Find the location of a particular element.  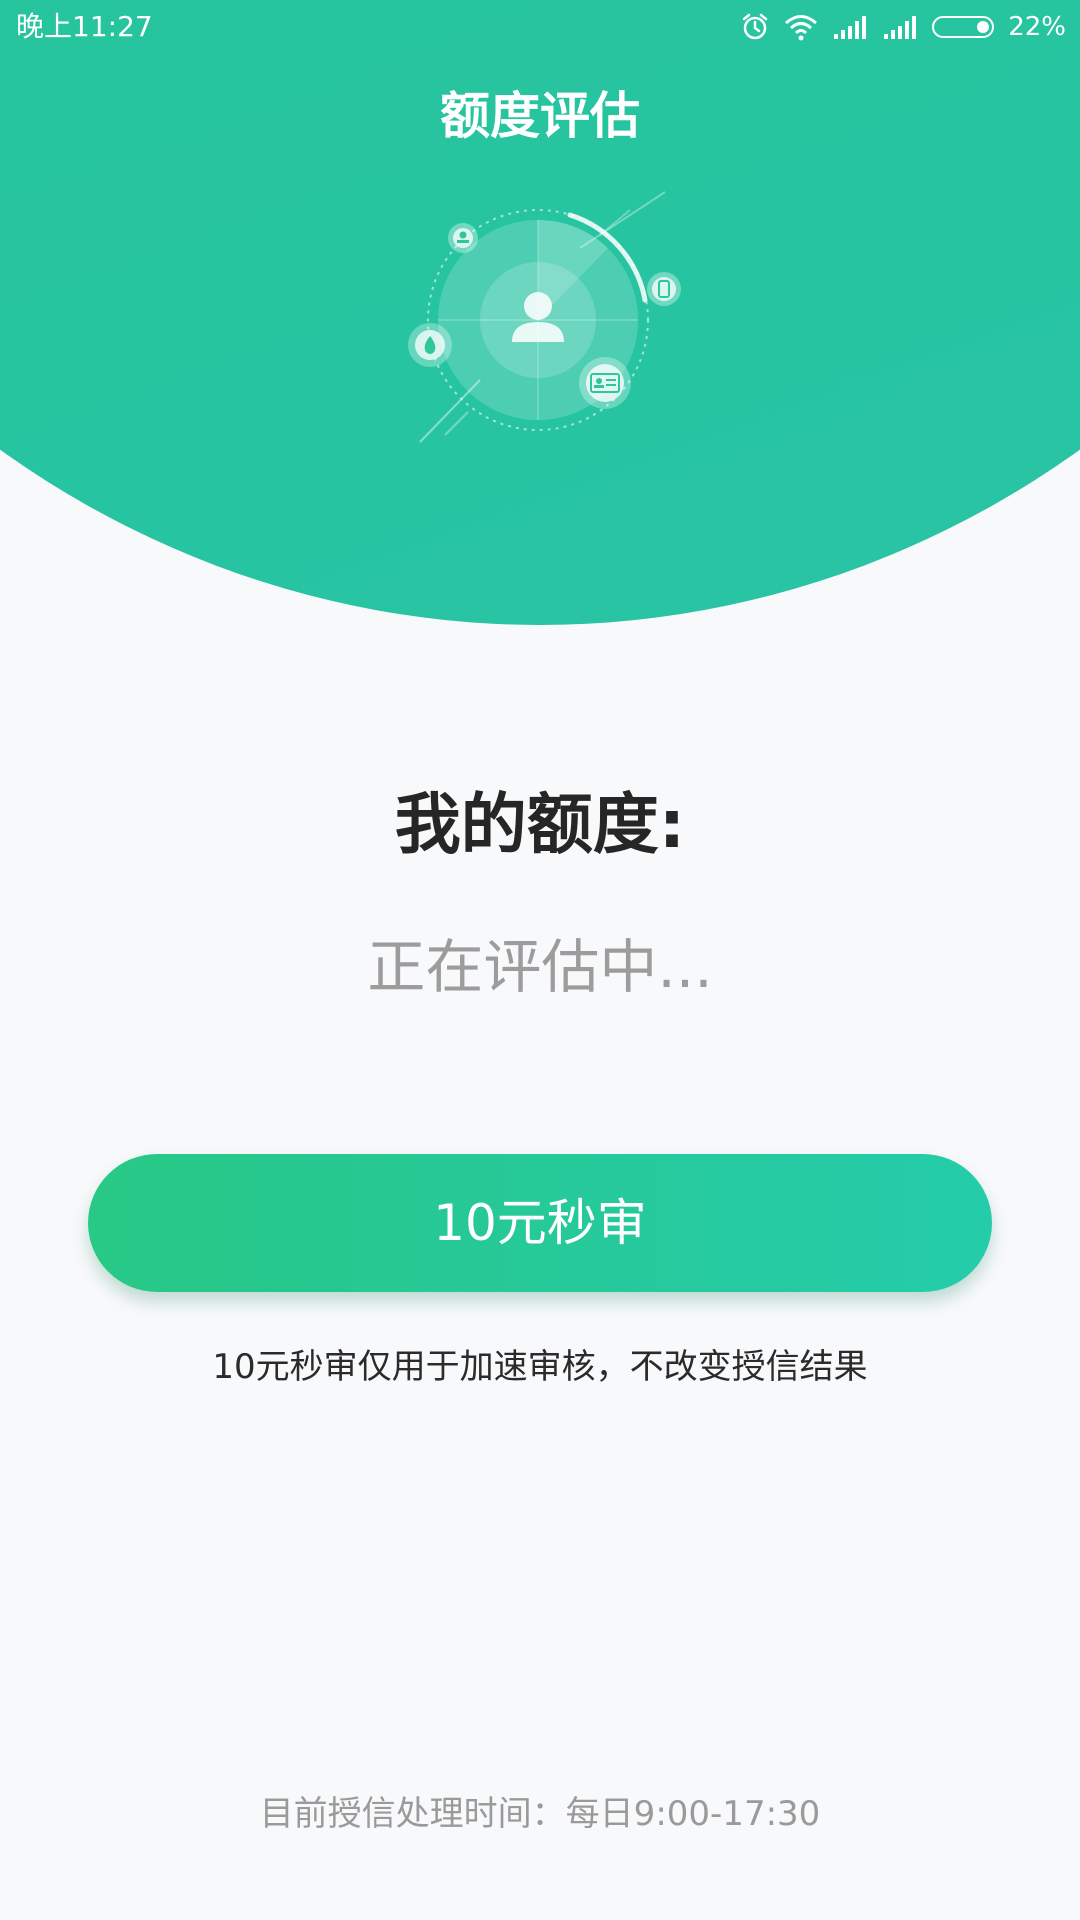

credit-evaluation-illustration is located at coordinates (544, 317).